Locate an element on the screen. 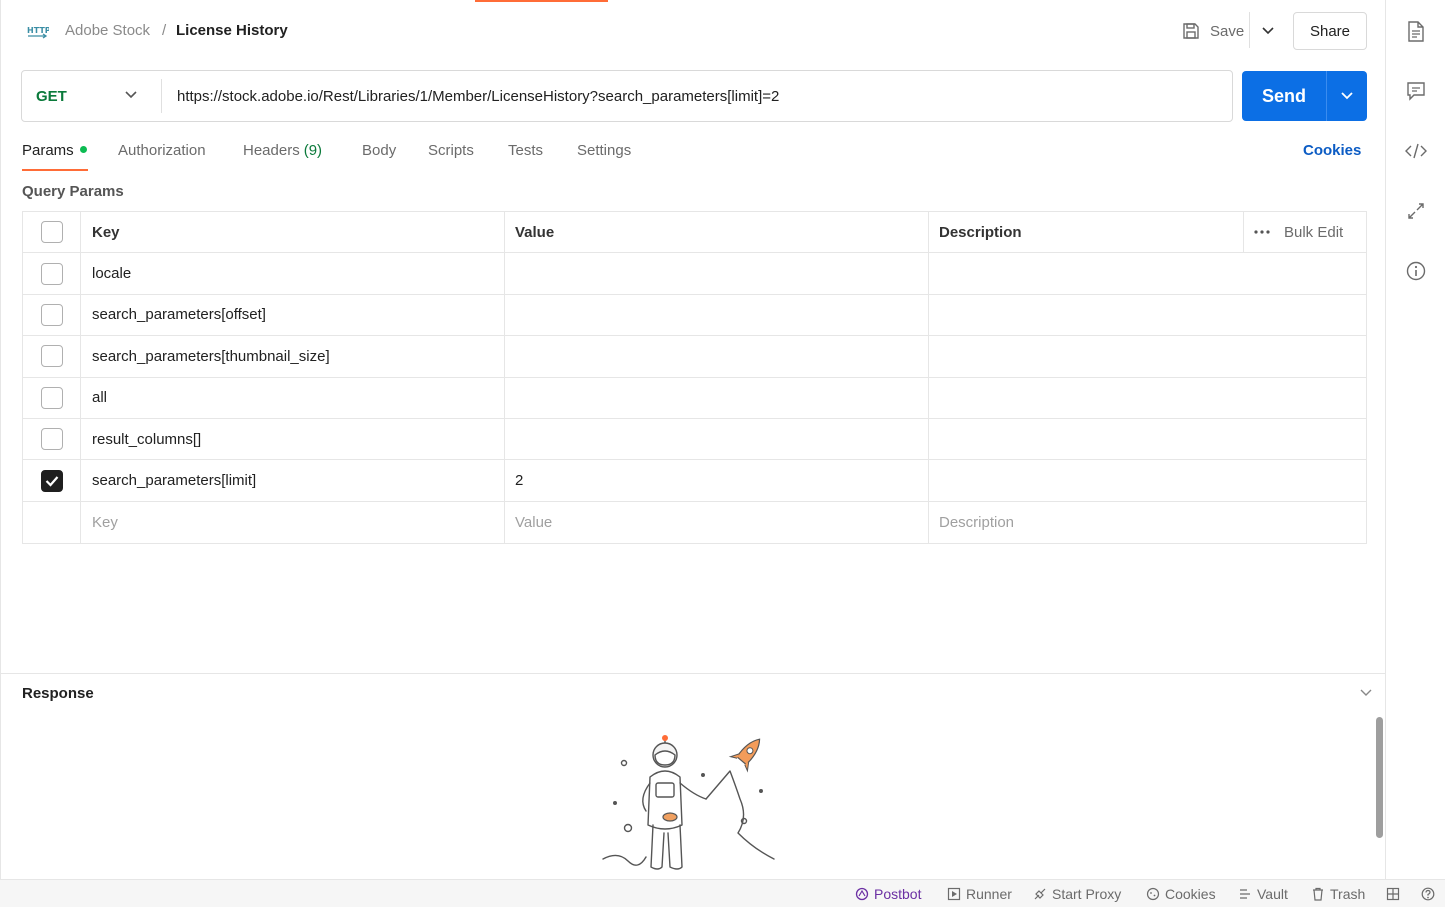 This screenshot has width=1445, height=907. right-sidebar is located at coordinates (1415, 439).